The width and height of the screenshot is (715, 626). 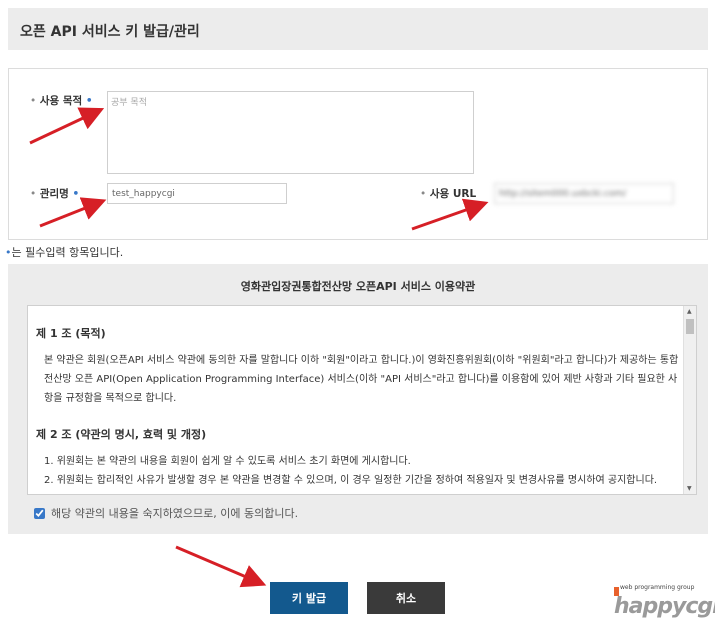 What do you see at coordinates (664, 606) in the screenshot?
I see `logo-text: happycgi` at bounding box center [664, 606].